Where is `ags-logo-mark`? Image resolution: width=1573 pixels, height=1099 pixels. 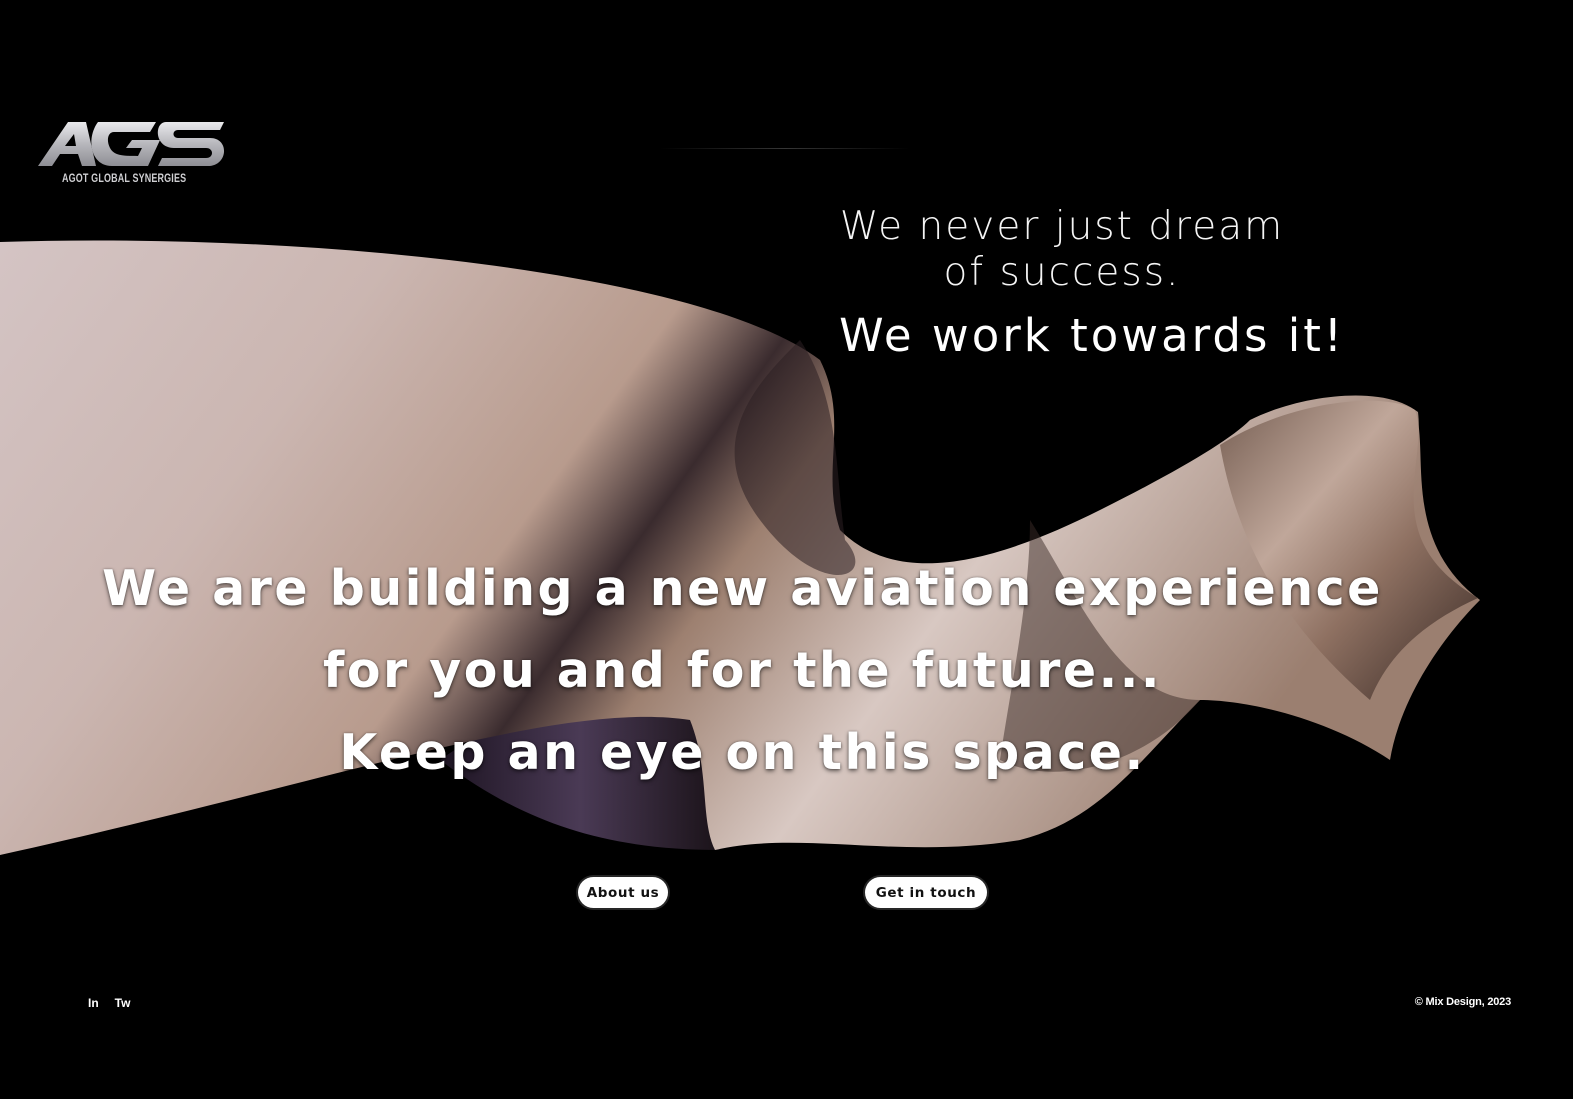 ags-logo-mark is located at coordinates (131, 144).